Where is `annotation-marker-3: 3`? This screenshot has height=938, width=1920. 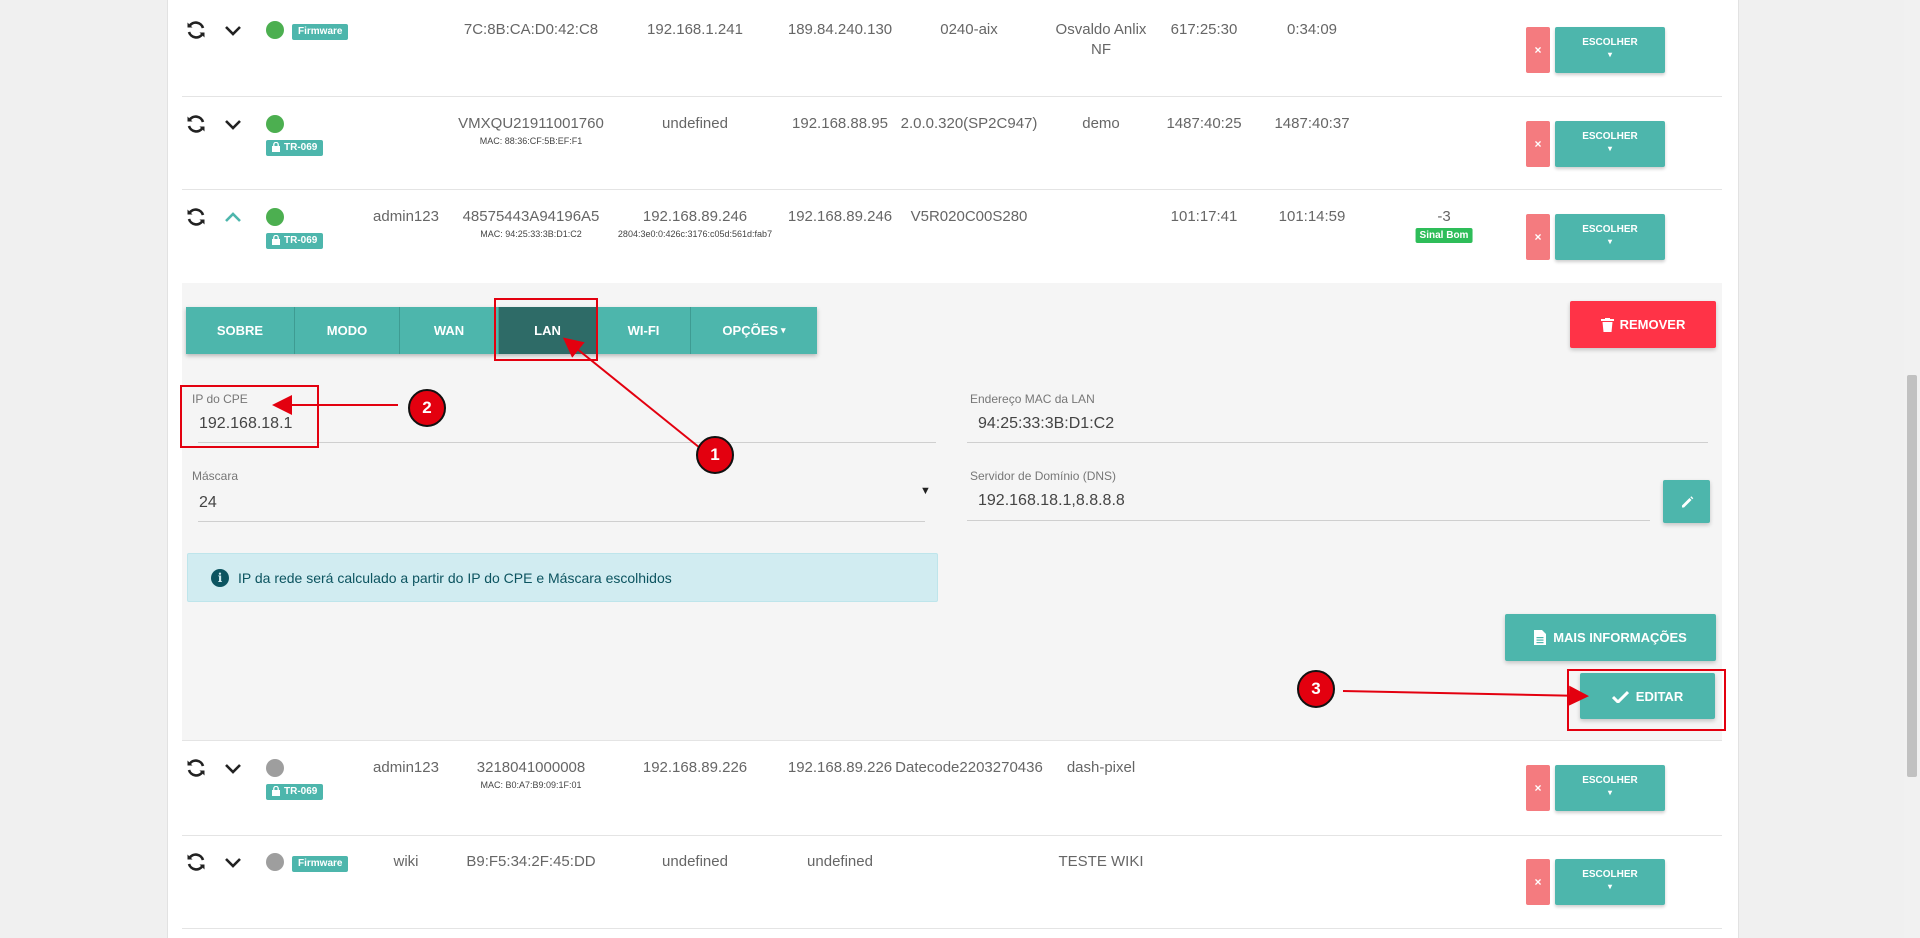
annotation-marker-3: 3 is located at coordinates (1316, 689).